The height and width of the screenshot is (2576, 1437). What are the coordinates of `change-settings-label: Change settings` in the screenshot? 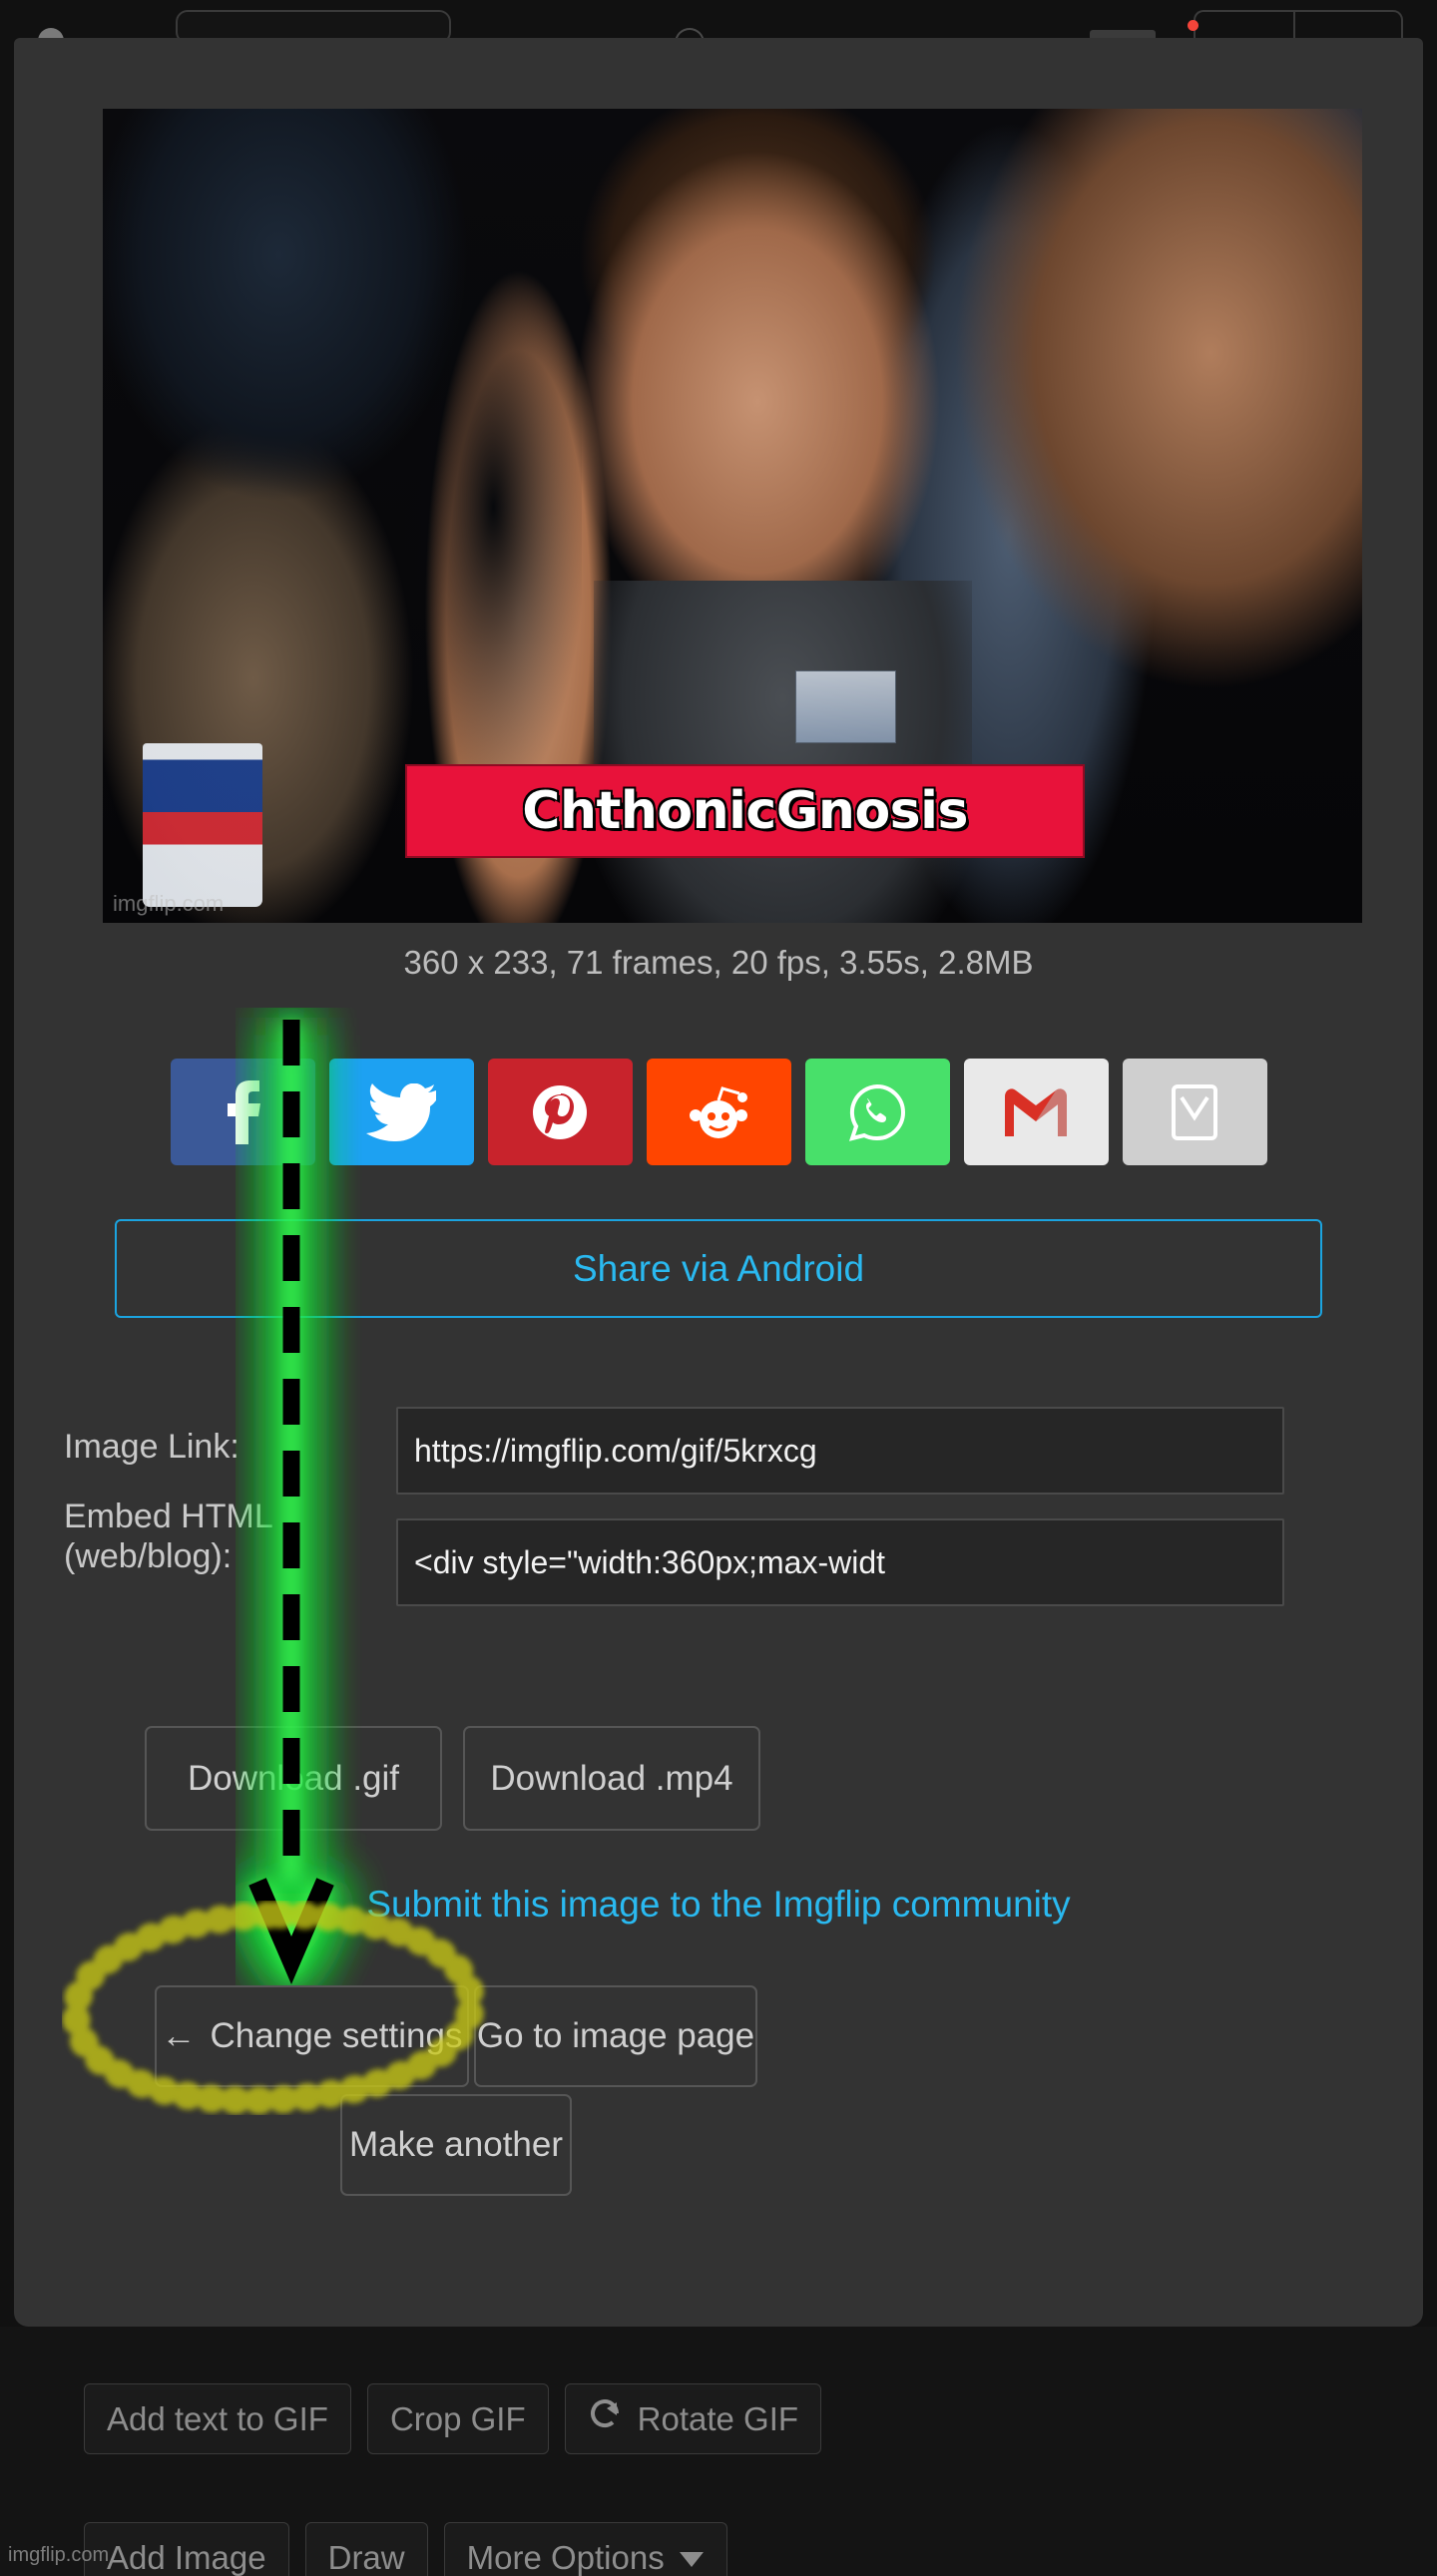 It's located at (336, 2035).